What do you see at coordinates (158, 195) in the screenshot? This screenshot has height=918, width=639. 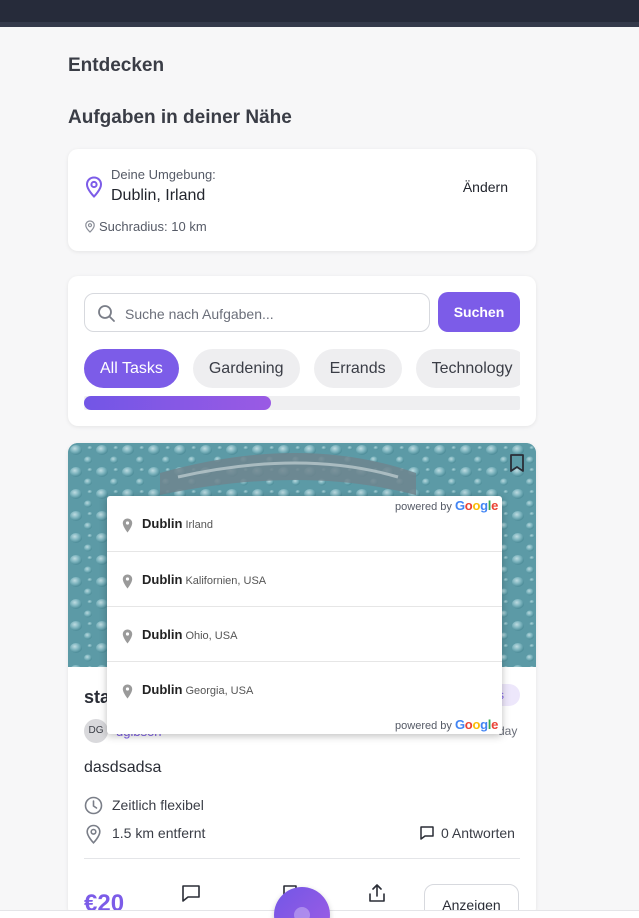 I see `location-city: Dublin, Irland` at bounding box center [158, 195].